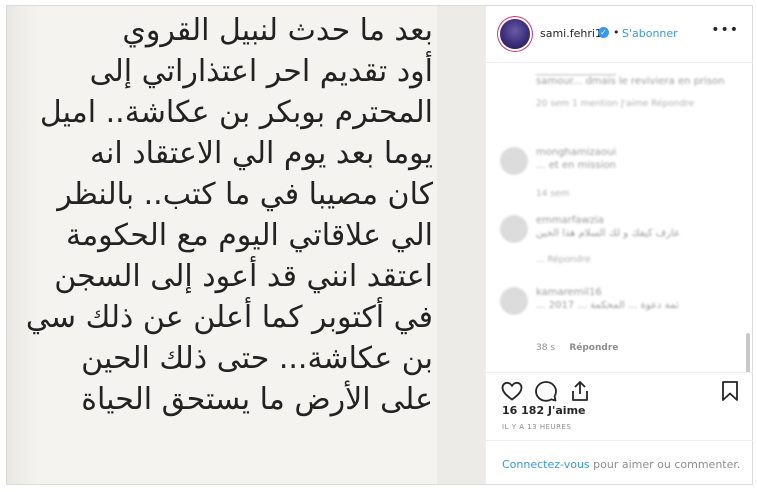 This screenshot has width=757, height=492. I want to click on more-options-icon: •••, so click(725, 30).